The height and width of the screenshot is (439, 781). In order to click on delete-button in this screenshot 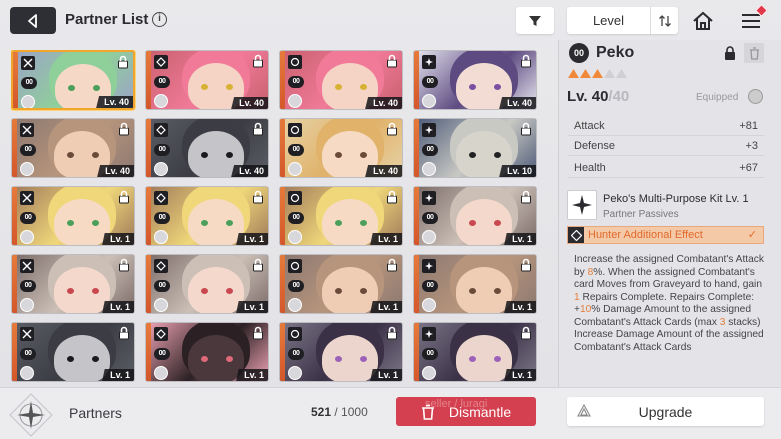, I will do `click(754, 53)`.